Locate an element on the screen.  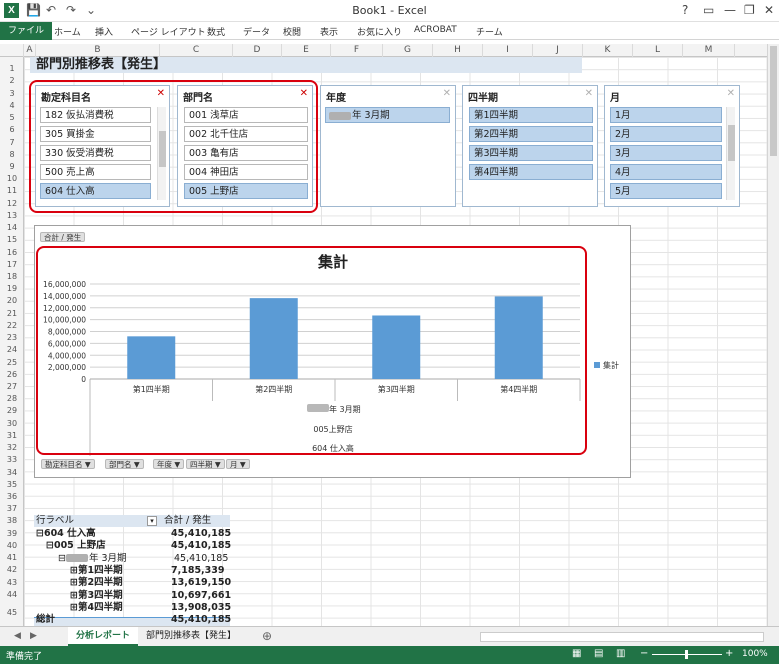
pivot-row-label: ⊞第3四半期 is located at coordinates (96, 596).